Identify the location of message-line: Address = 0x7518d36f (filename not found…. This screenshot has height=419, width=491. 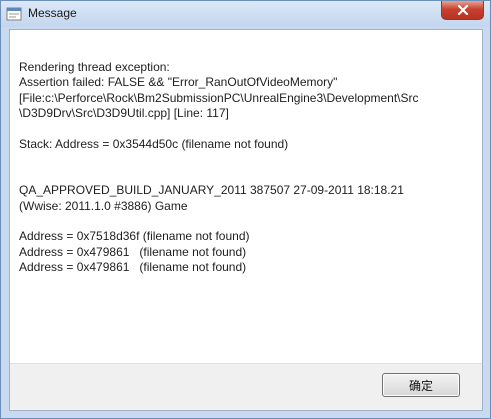
(134, 236).